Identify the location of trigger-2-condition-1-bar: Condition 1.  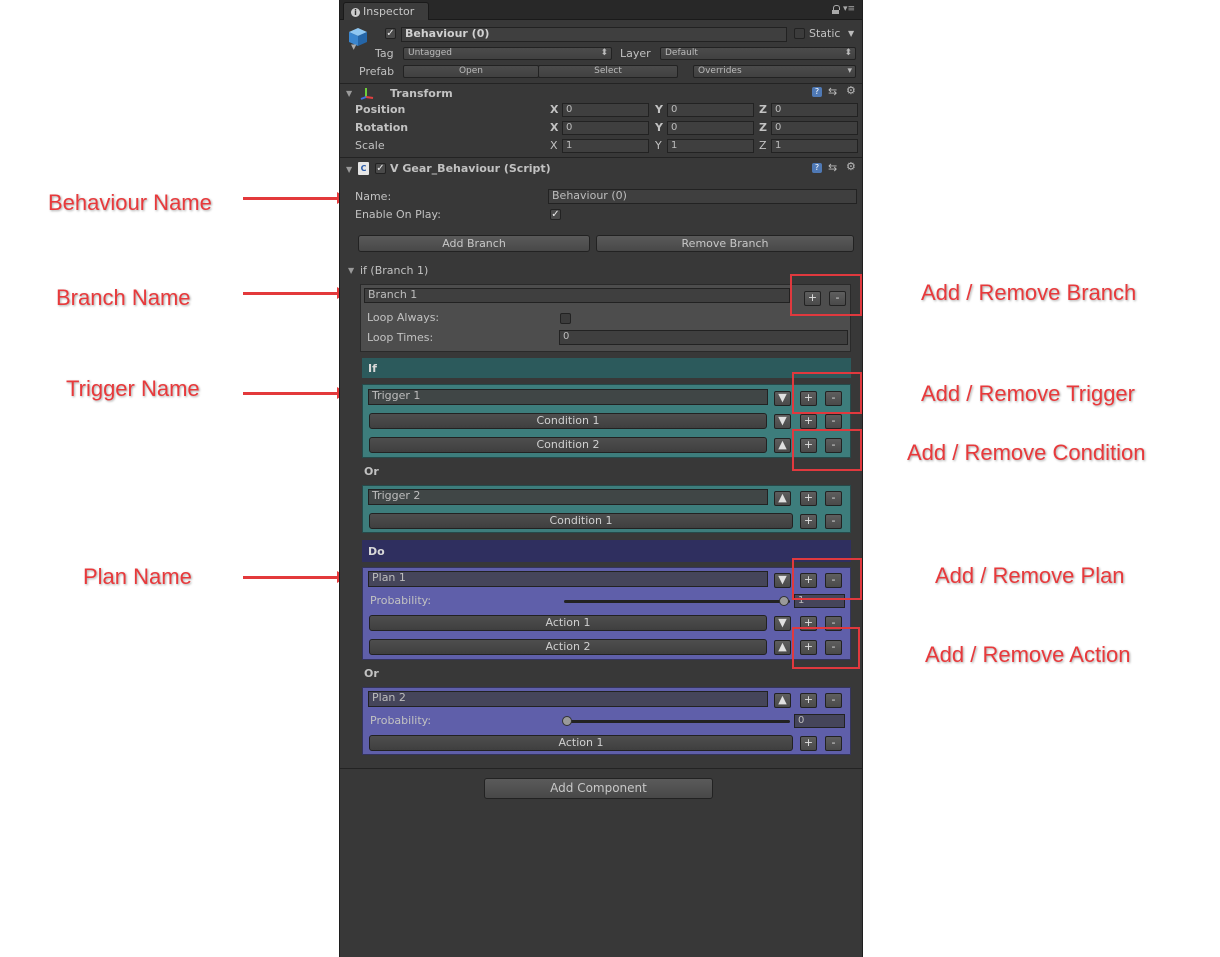
(581, 521).